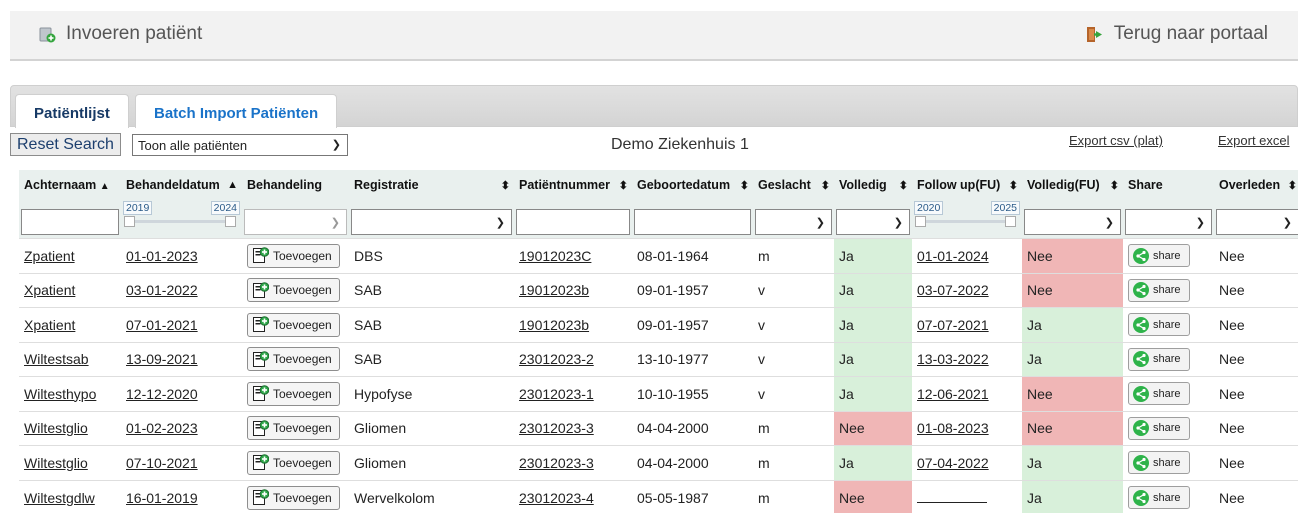 This screenshot has height=513, width=1298. I want to click on add-patient-link: Invoeren patiënt, so click(120, 34).